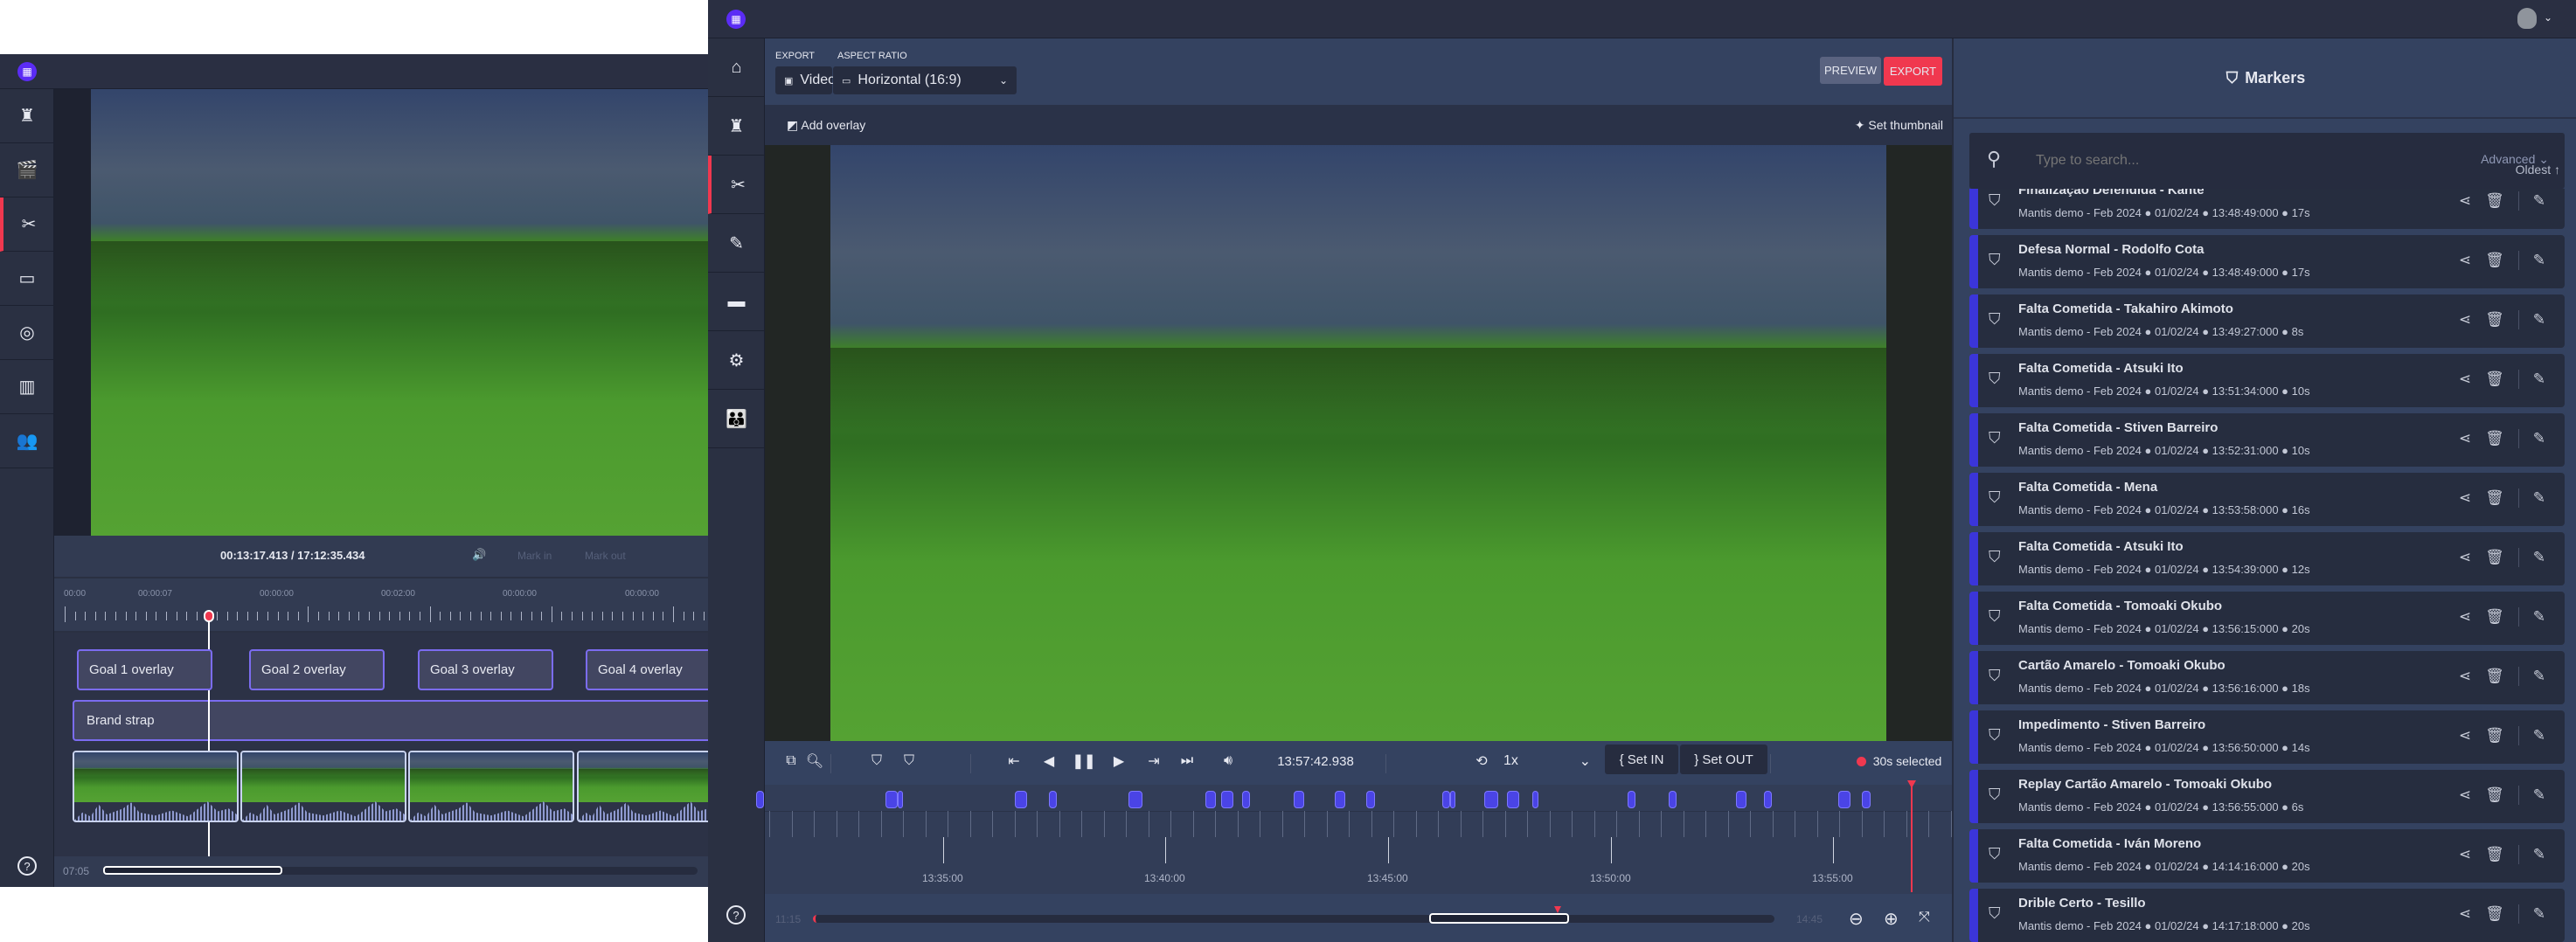  What do you see at coordinates (1482, 761) in the screenshot?
I see `playback-speed-icon: ⟲` at bounding box center [1482, 761].